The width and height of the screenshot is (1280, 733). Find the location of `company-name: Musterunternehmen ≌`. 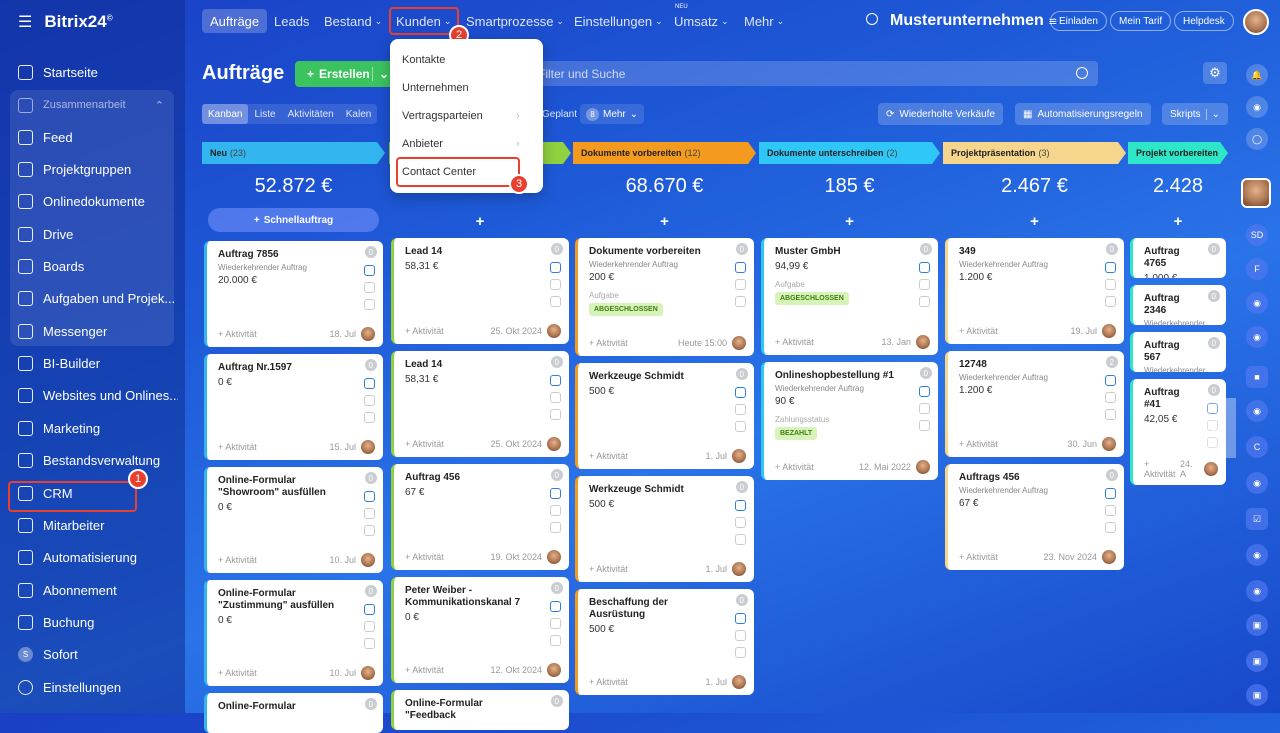

company-name: Musterunternehmen ≌ is located at coordinates (973, 21).